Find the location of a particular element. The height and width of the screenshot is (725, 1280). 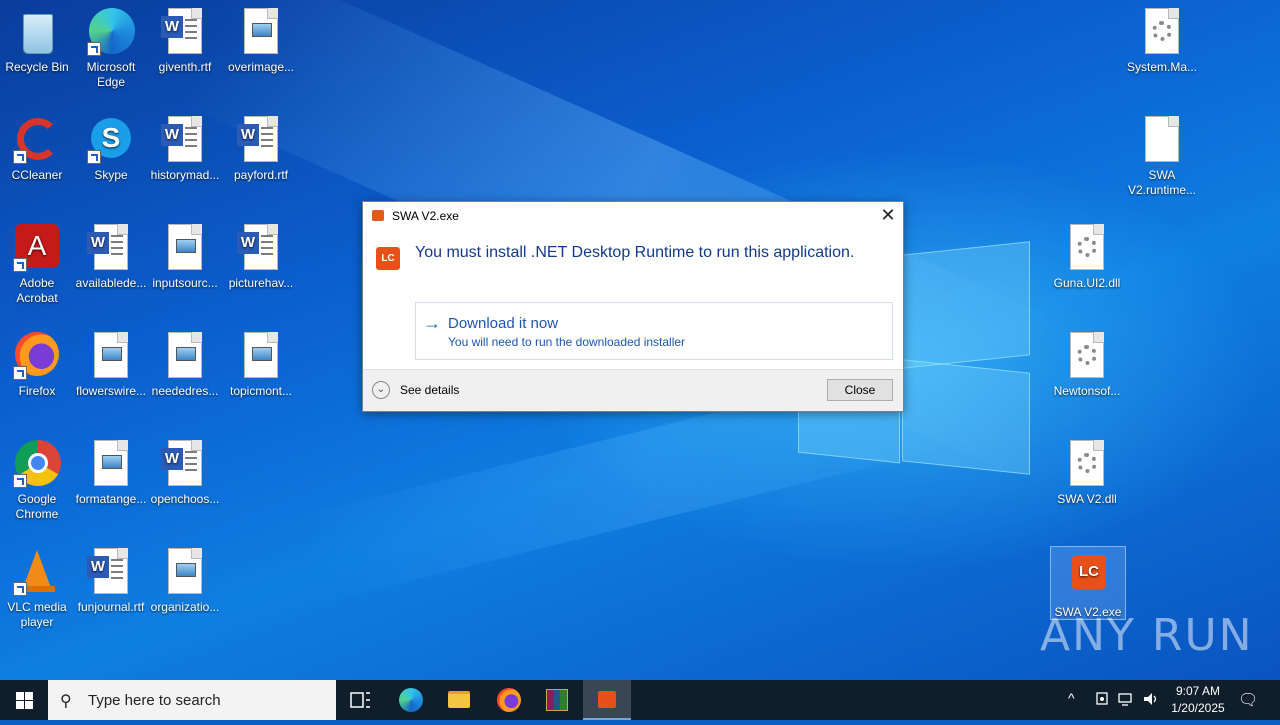

desktop-icon-file: W funjournal.rtf is located at coordinates (111, 581).